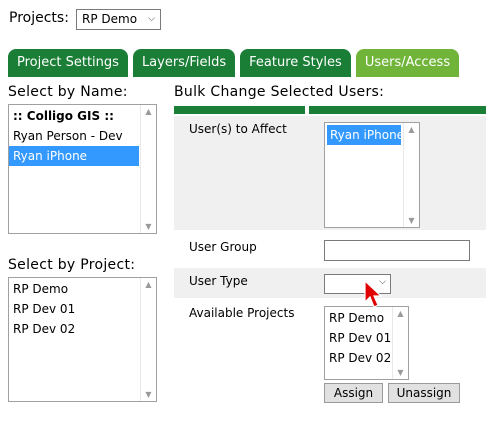 This screenshot has height=438, width=494. I want to click on users-to-affect-listbox: Ryan iPhone ▲ ▼, so click(372, 175).